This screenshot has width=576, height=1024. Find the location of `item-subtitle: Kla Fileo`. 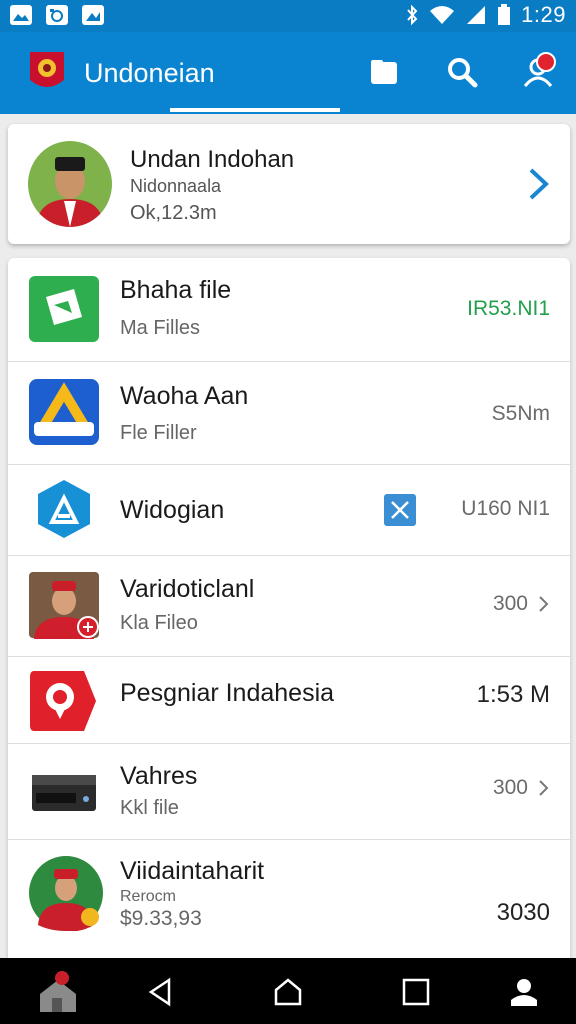

item-subtitle: Kla Fileo is located at coordinates (159, 623).